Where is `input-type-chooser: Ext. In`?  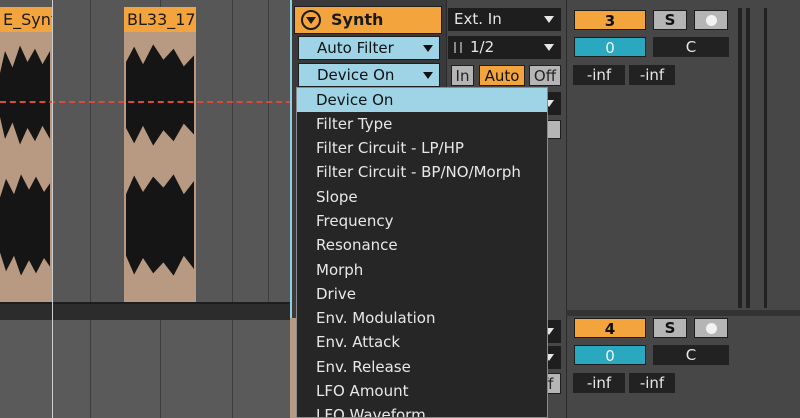 input-type-chooser: Ext. In is located at coordinates (504, 19).